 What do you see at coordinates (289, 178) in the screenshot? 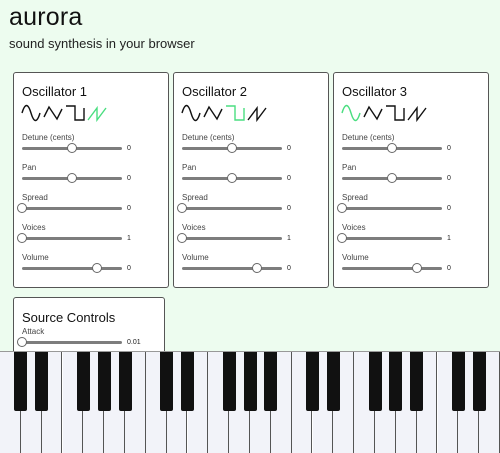
I see `pan-value: 0` at bounding box center [289, 178].